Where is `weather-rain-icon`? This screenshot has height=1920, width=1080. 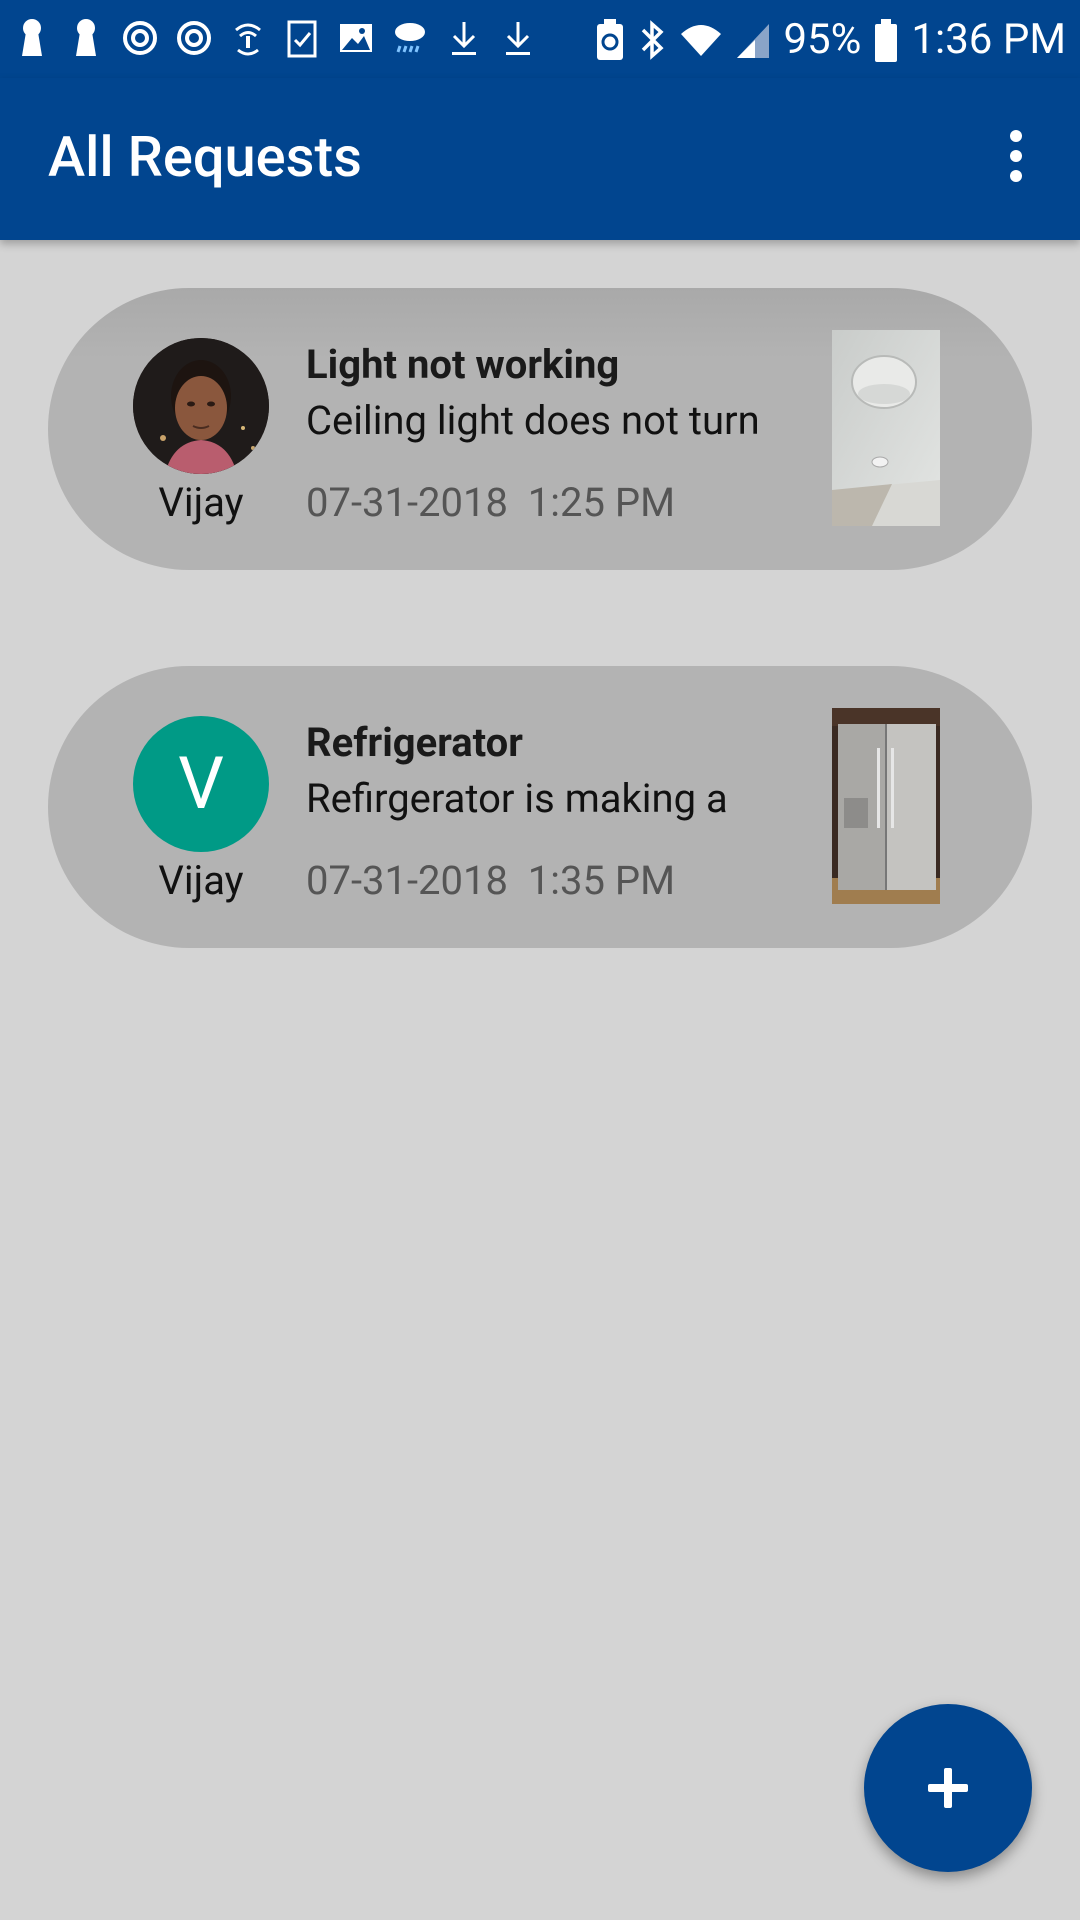
weather-rain-icon is located at coordinates (410, 38).